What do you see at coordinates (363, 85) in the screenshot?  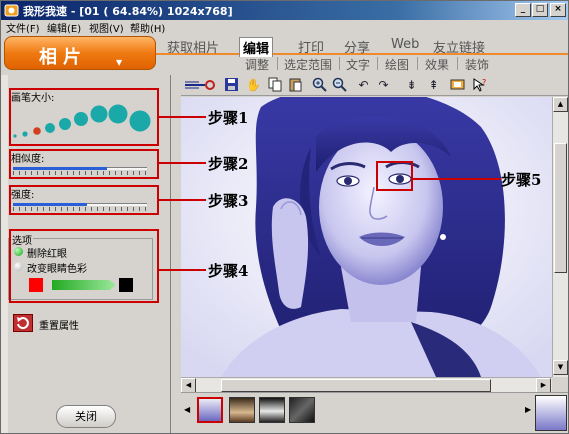 I see `undo-icon: ↶` at bounding box center [363, 85].